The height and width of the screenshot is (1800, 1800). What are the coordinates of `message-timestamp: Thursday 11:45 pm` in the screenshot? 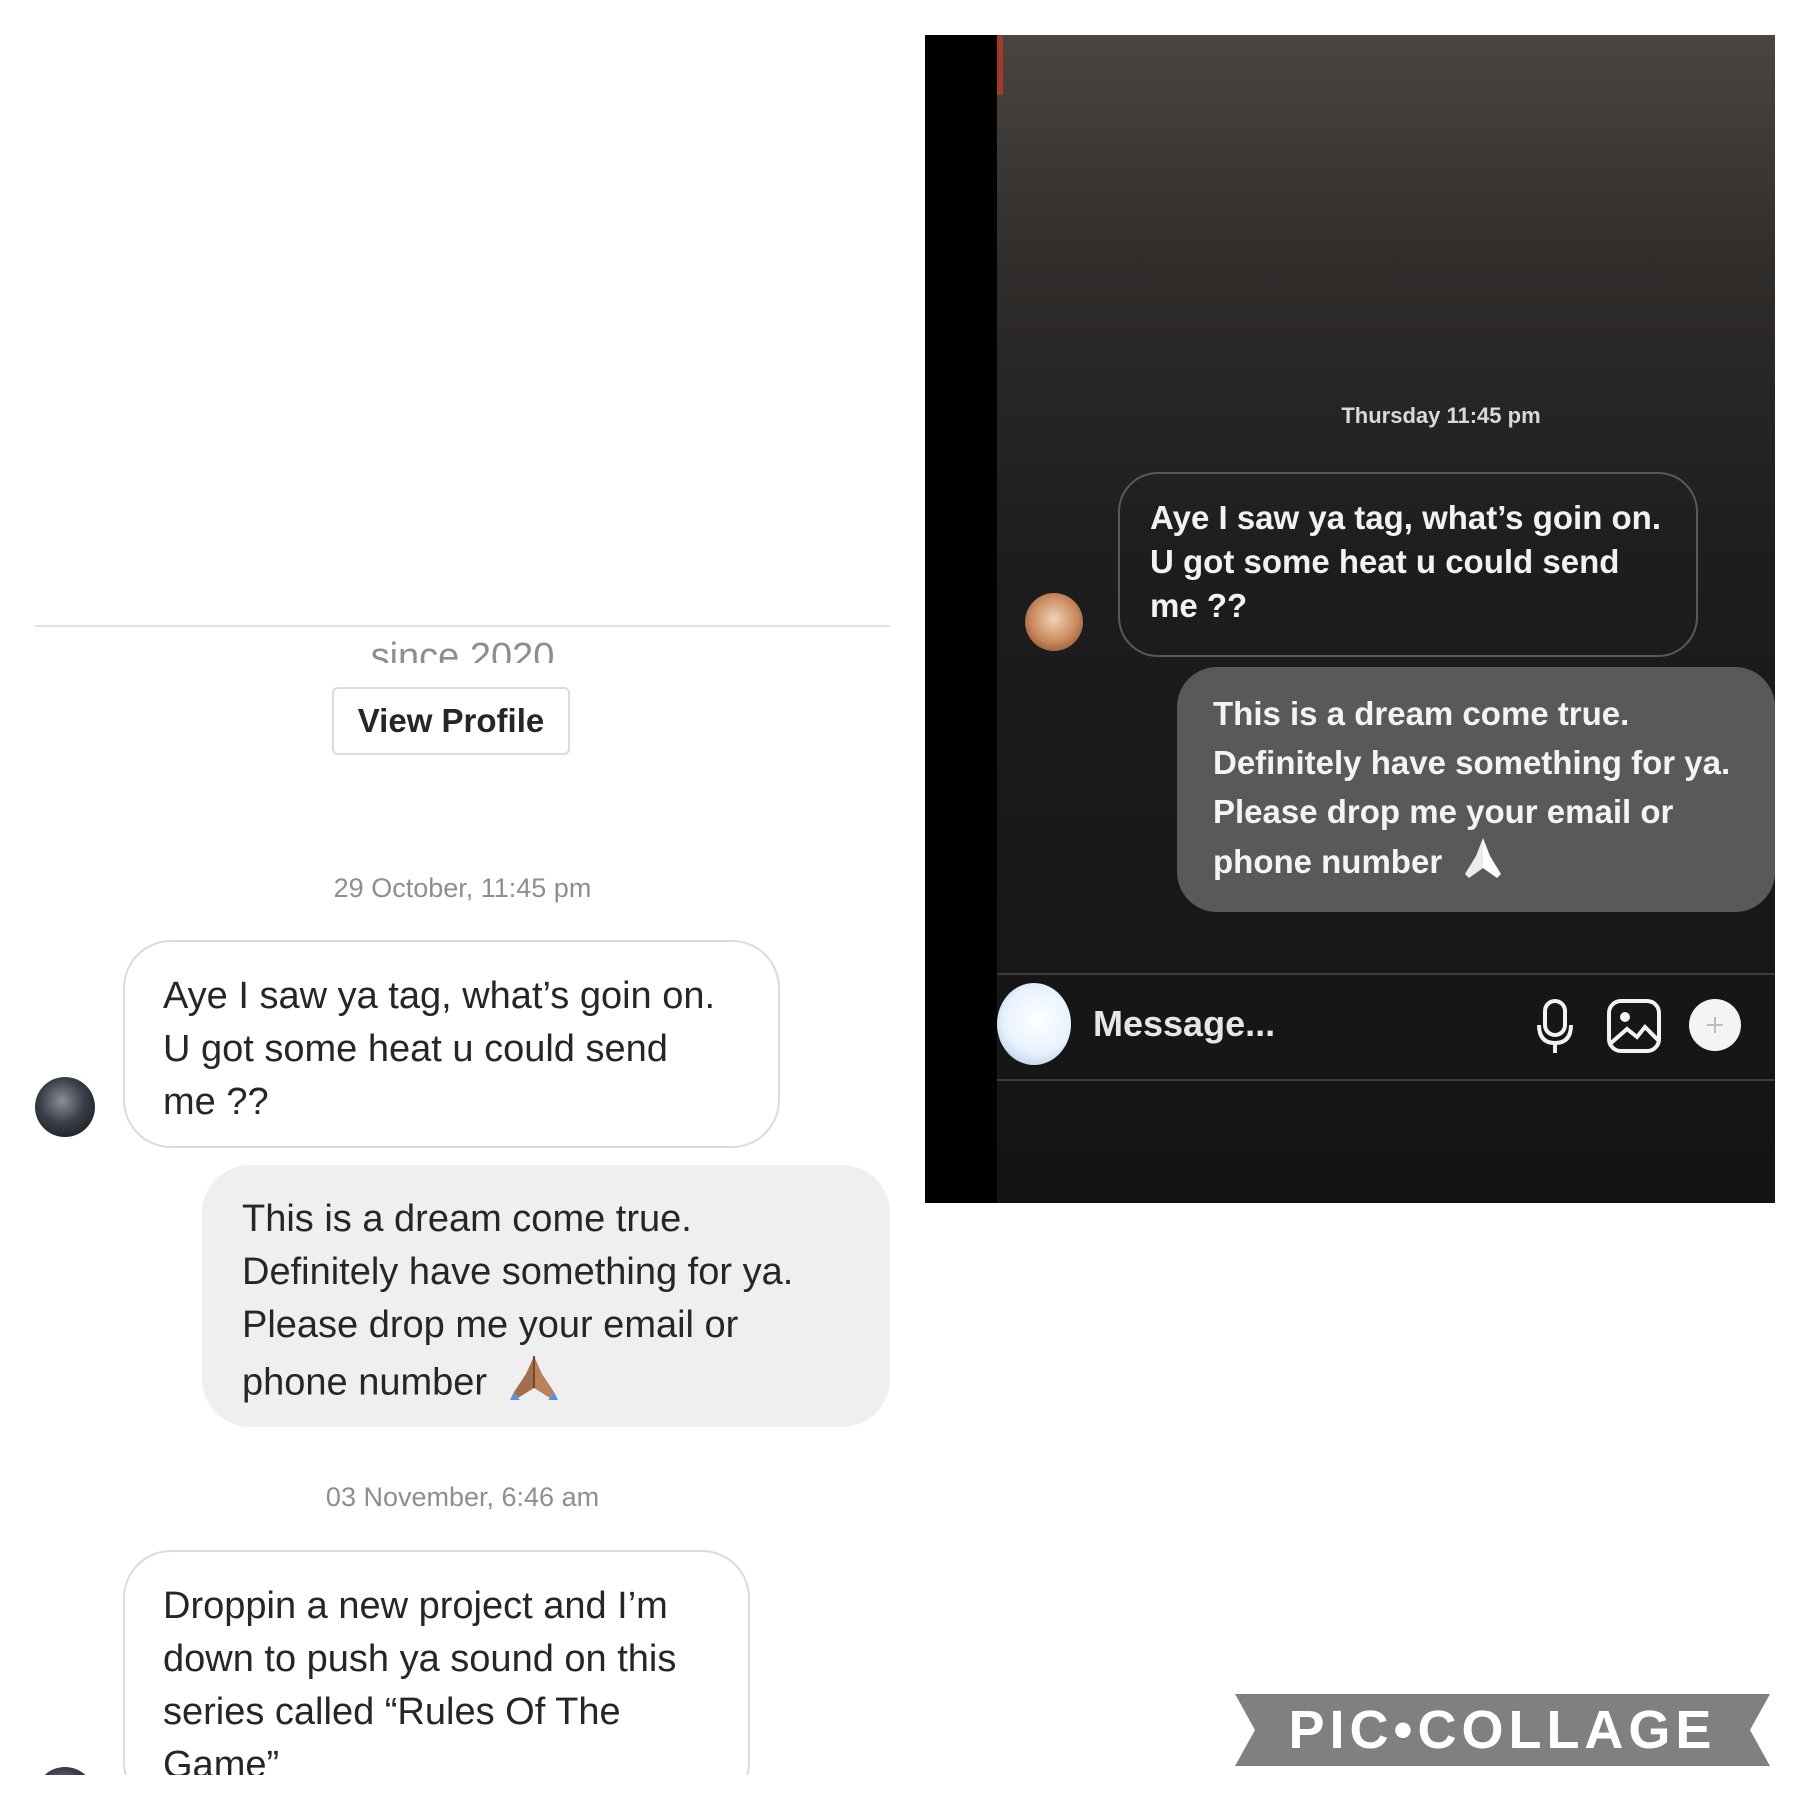 It's located at (1441, 415).